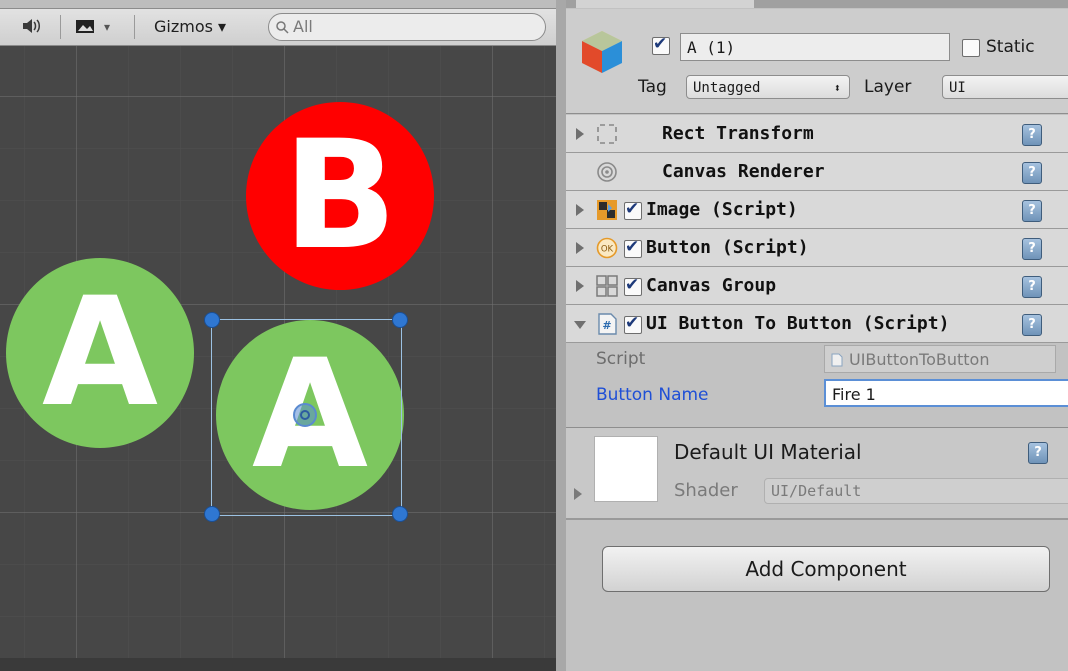  What do you see at coordinates (817, 210) in the screenshot?
I see `component-image-script: Image (Script) ?` at bounding box center [817, 210].